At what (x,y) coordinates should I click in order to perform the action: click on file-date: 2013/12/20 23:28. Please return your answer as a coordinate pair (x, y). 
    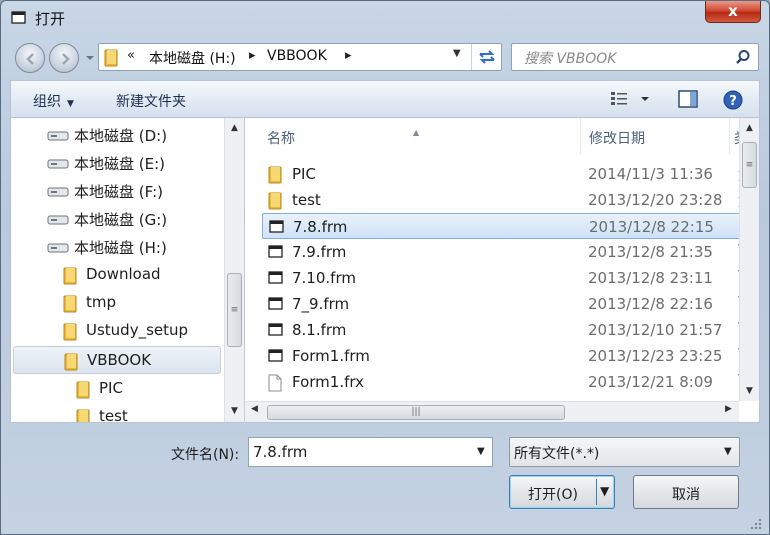
    Looking at the image, I should click on (655, 200).